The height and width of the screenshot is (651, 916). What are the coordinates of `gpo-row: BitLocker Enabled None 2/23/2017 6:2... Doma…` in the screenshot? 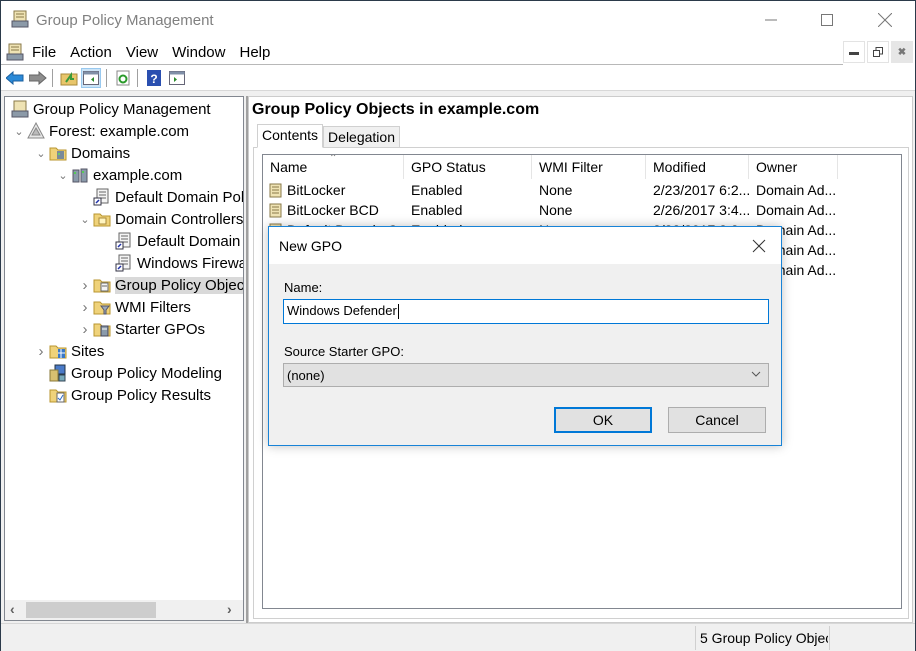 It's located at (582, 190).